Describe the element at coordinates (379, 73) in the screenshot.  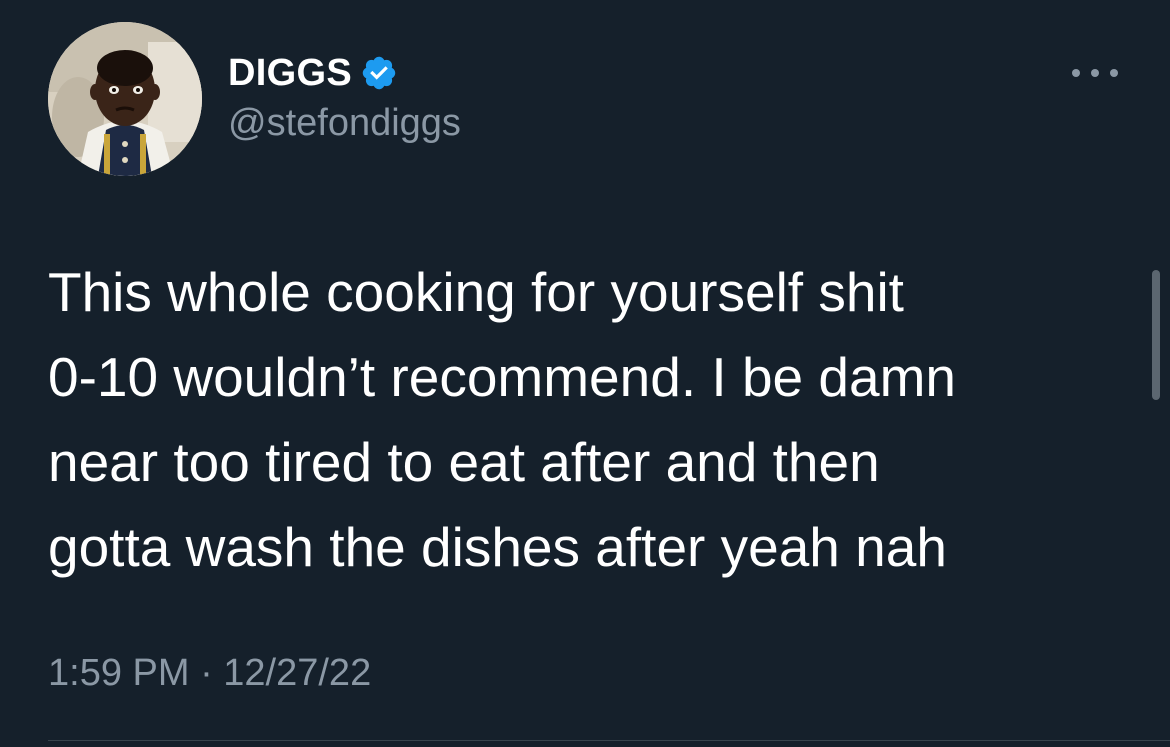
I see `verified-badge-icon` at that location.